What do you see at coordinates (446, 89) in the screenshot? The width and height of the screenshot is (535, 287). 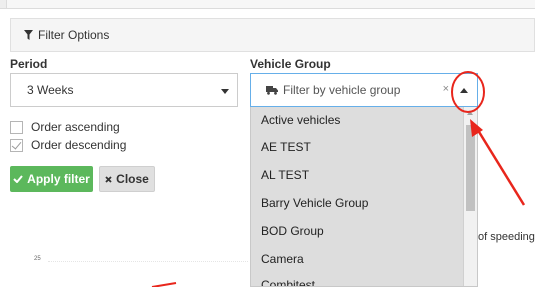 I see `clear-selection-icon: ×` at bounding box center [446, 89].